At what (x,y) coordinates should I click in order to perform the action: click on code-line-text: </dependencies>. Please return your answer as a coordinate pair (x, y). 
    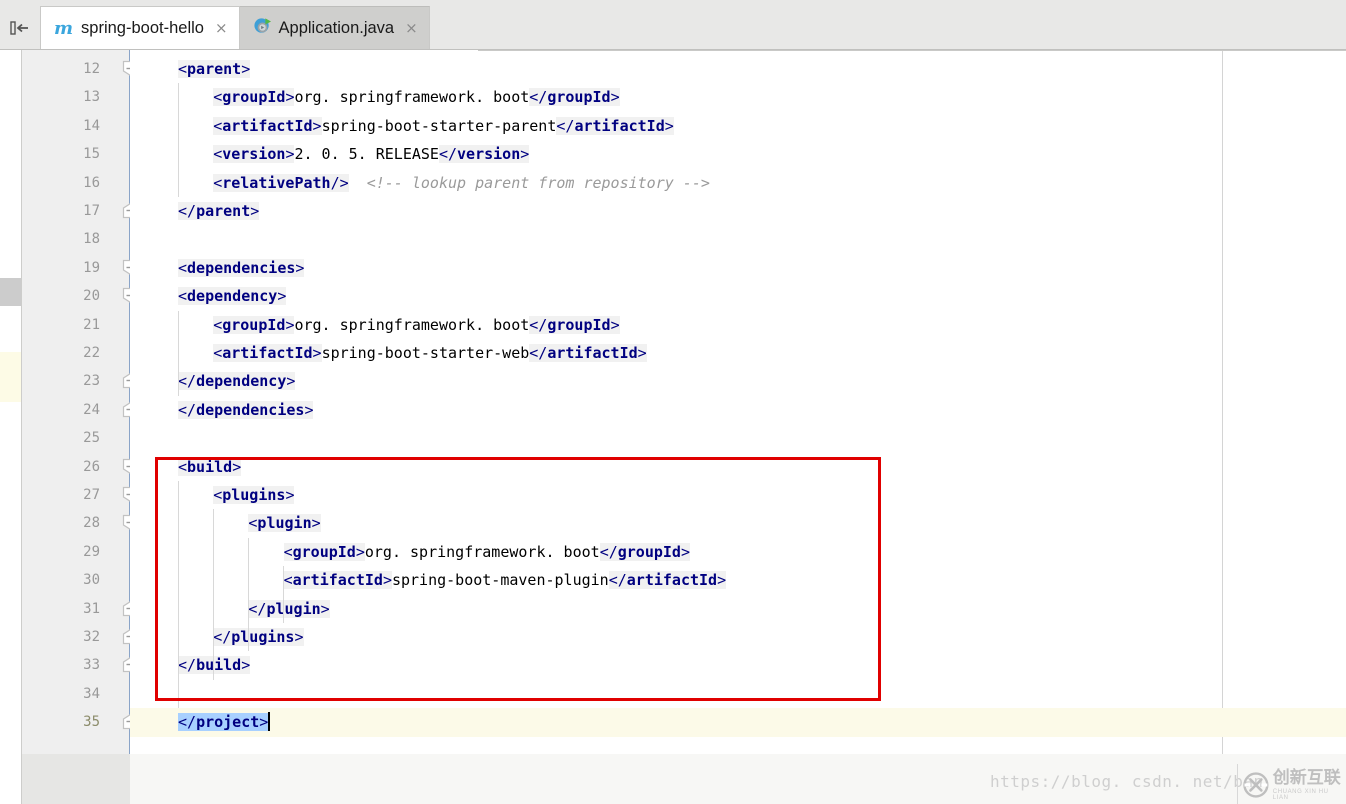
    Looking at the image, I should click on (246, 409).